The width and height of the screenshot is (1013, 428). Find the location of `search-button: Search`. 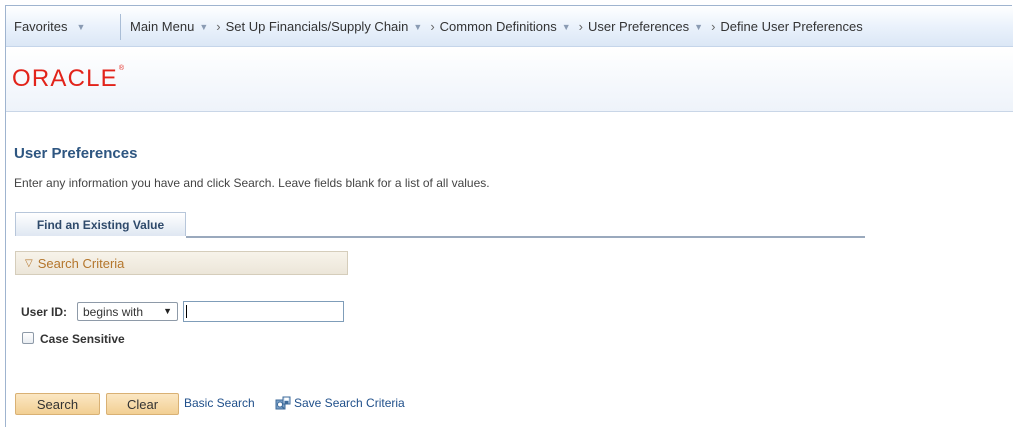

search-button: Search is located at coordinates (57, 404).